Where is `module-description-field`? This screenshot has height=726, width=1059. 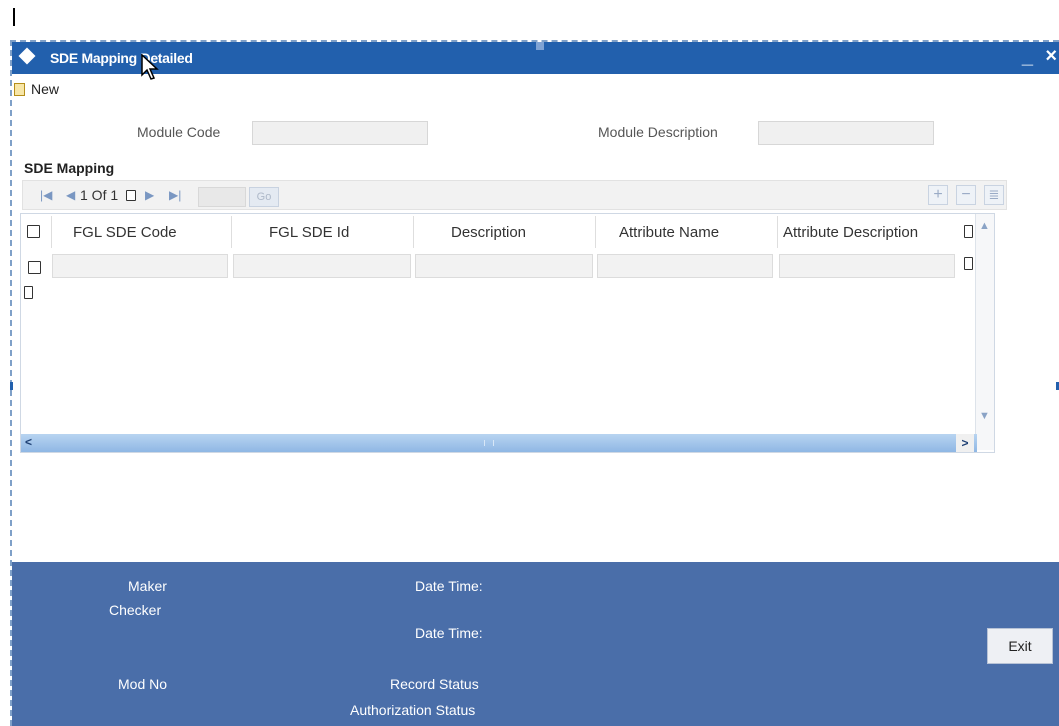
module-description-field is located at coordinates (846, 133).